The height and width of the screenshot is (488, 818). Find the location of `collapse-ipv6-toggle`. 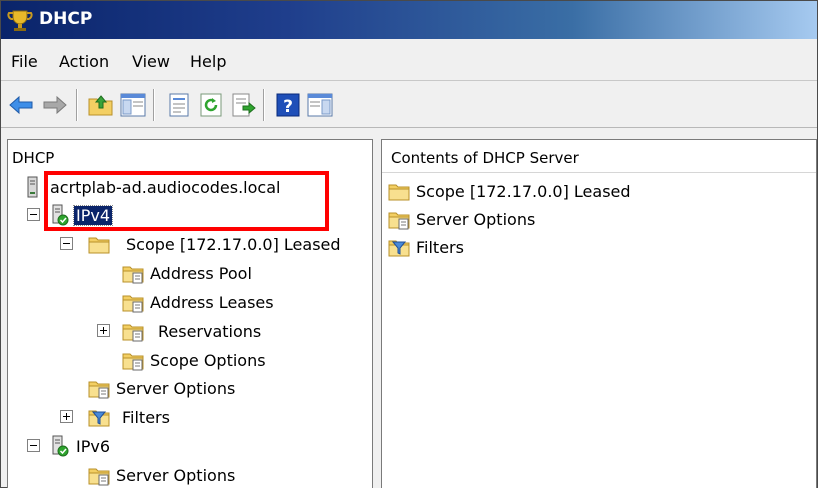

collapse-ipv6-toggle is located at coordinates (33, 445).